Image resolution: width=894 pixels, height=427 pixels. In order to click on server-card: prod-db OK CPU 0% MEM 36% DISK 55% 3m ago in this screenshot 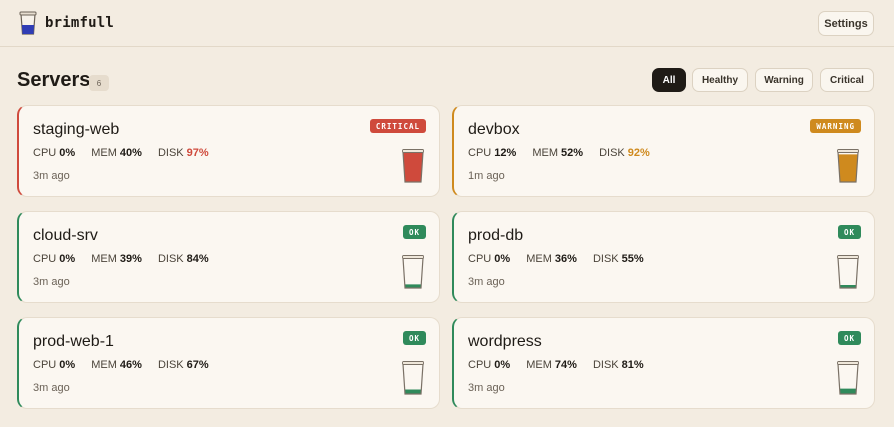, I will do `click(663, 257)`.